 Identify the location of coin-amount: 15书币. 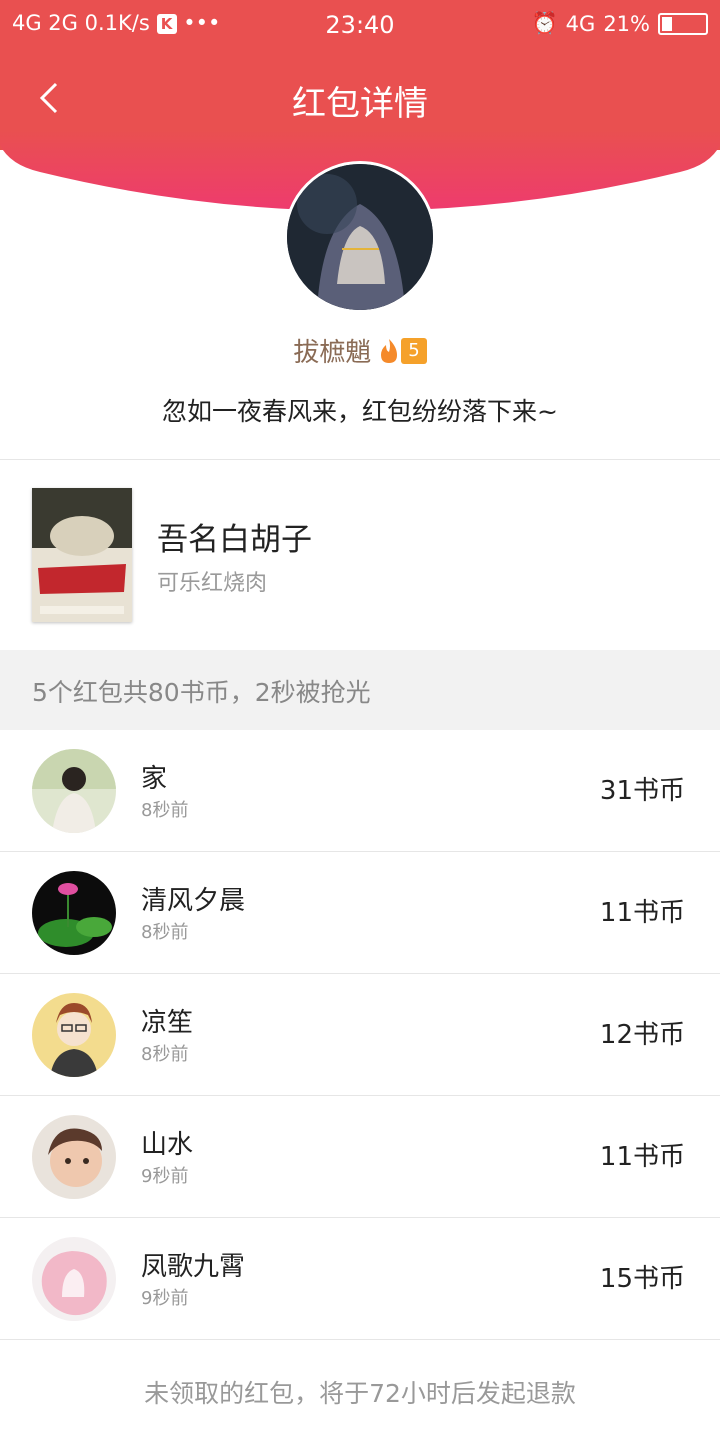
(642, 1279).